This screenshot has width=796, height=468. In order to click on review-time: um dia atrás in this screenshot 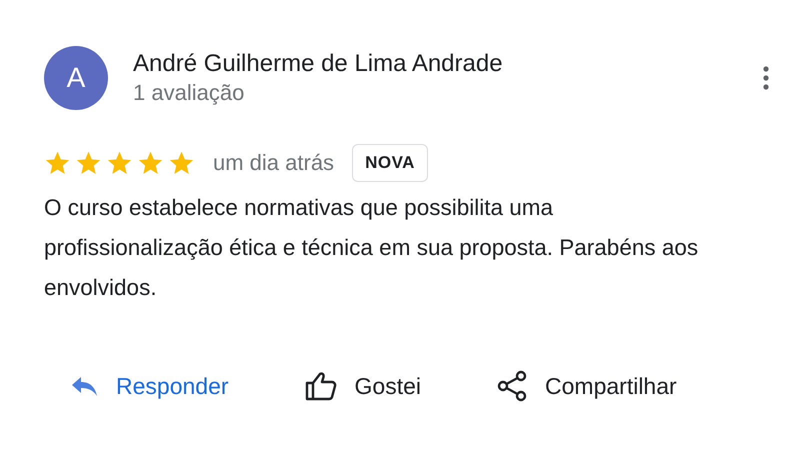, I will do `click(273, 163)`.